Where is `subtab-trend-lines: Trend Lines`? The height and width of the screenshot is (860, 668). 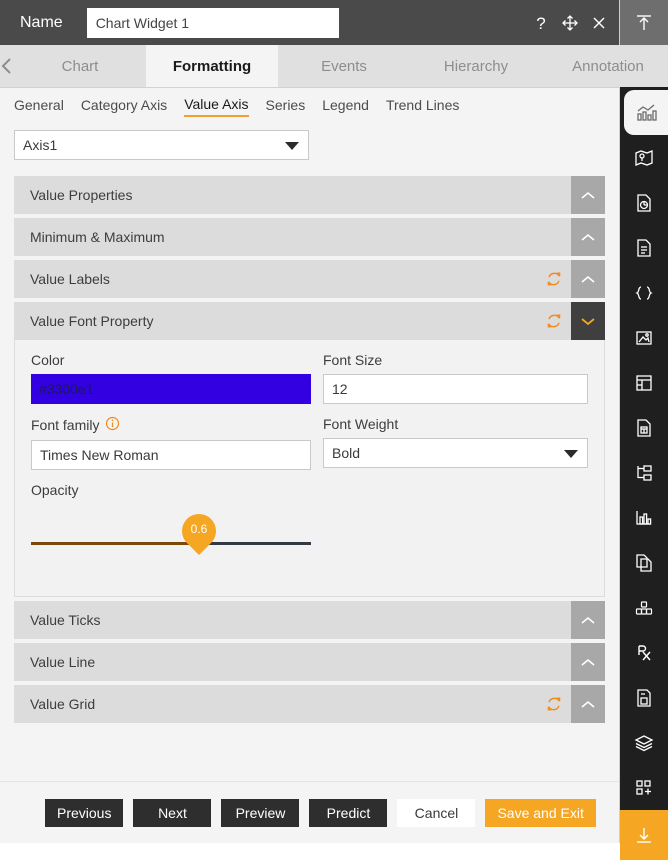
subtab-trend-lines: Trend Lines is located at coordinates (422, 106).